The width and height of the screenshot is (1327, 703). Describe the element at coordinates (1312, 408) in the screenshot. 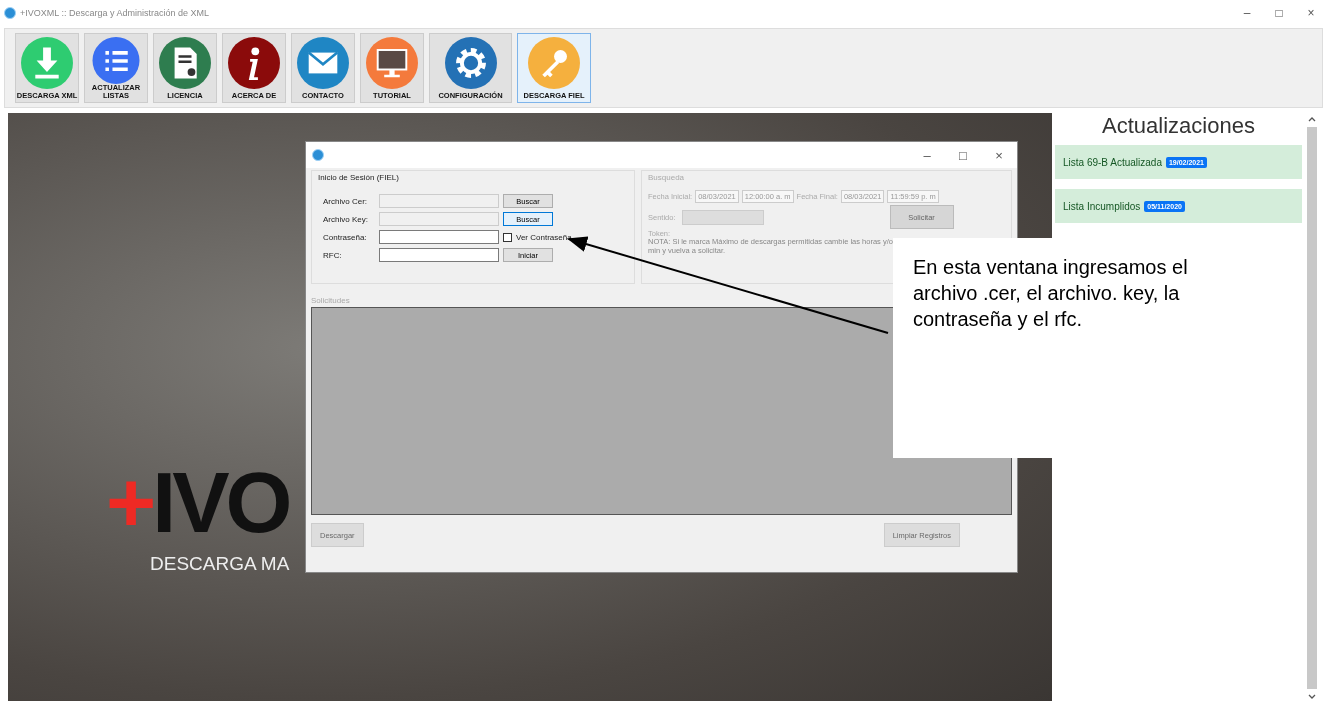

I see `scrollbar-thumb` at that location.